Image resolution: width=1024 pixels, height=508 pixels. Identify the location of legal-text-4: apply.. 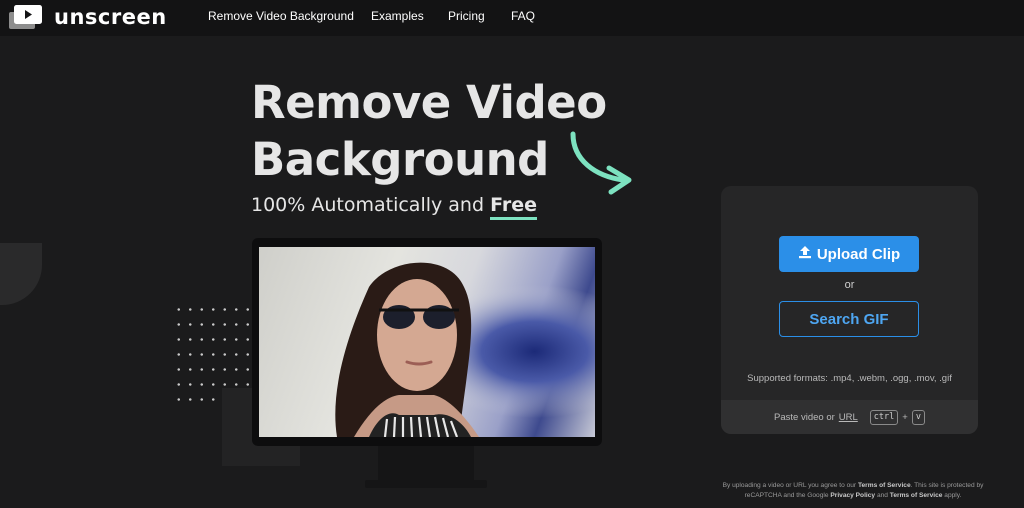
(953, 495).